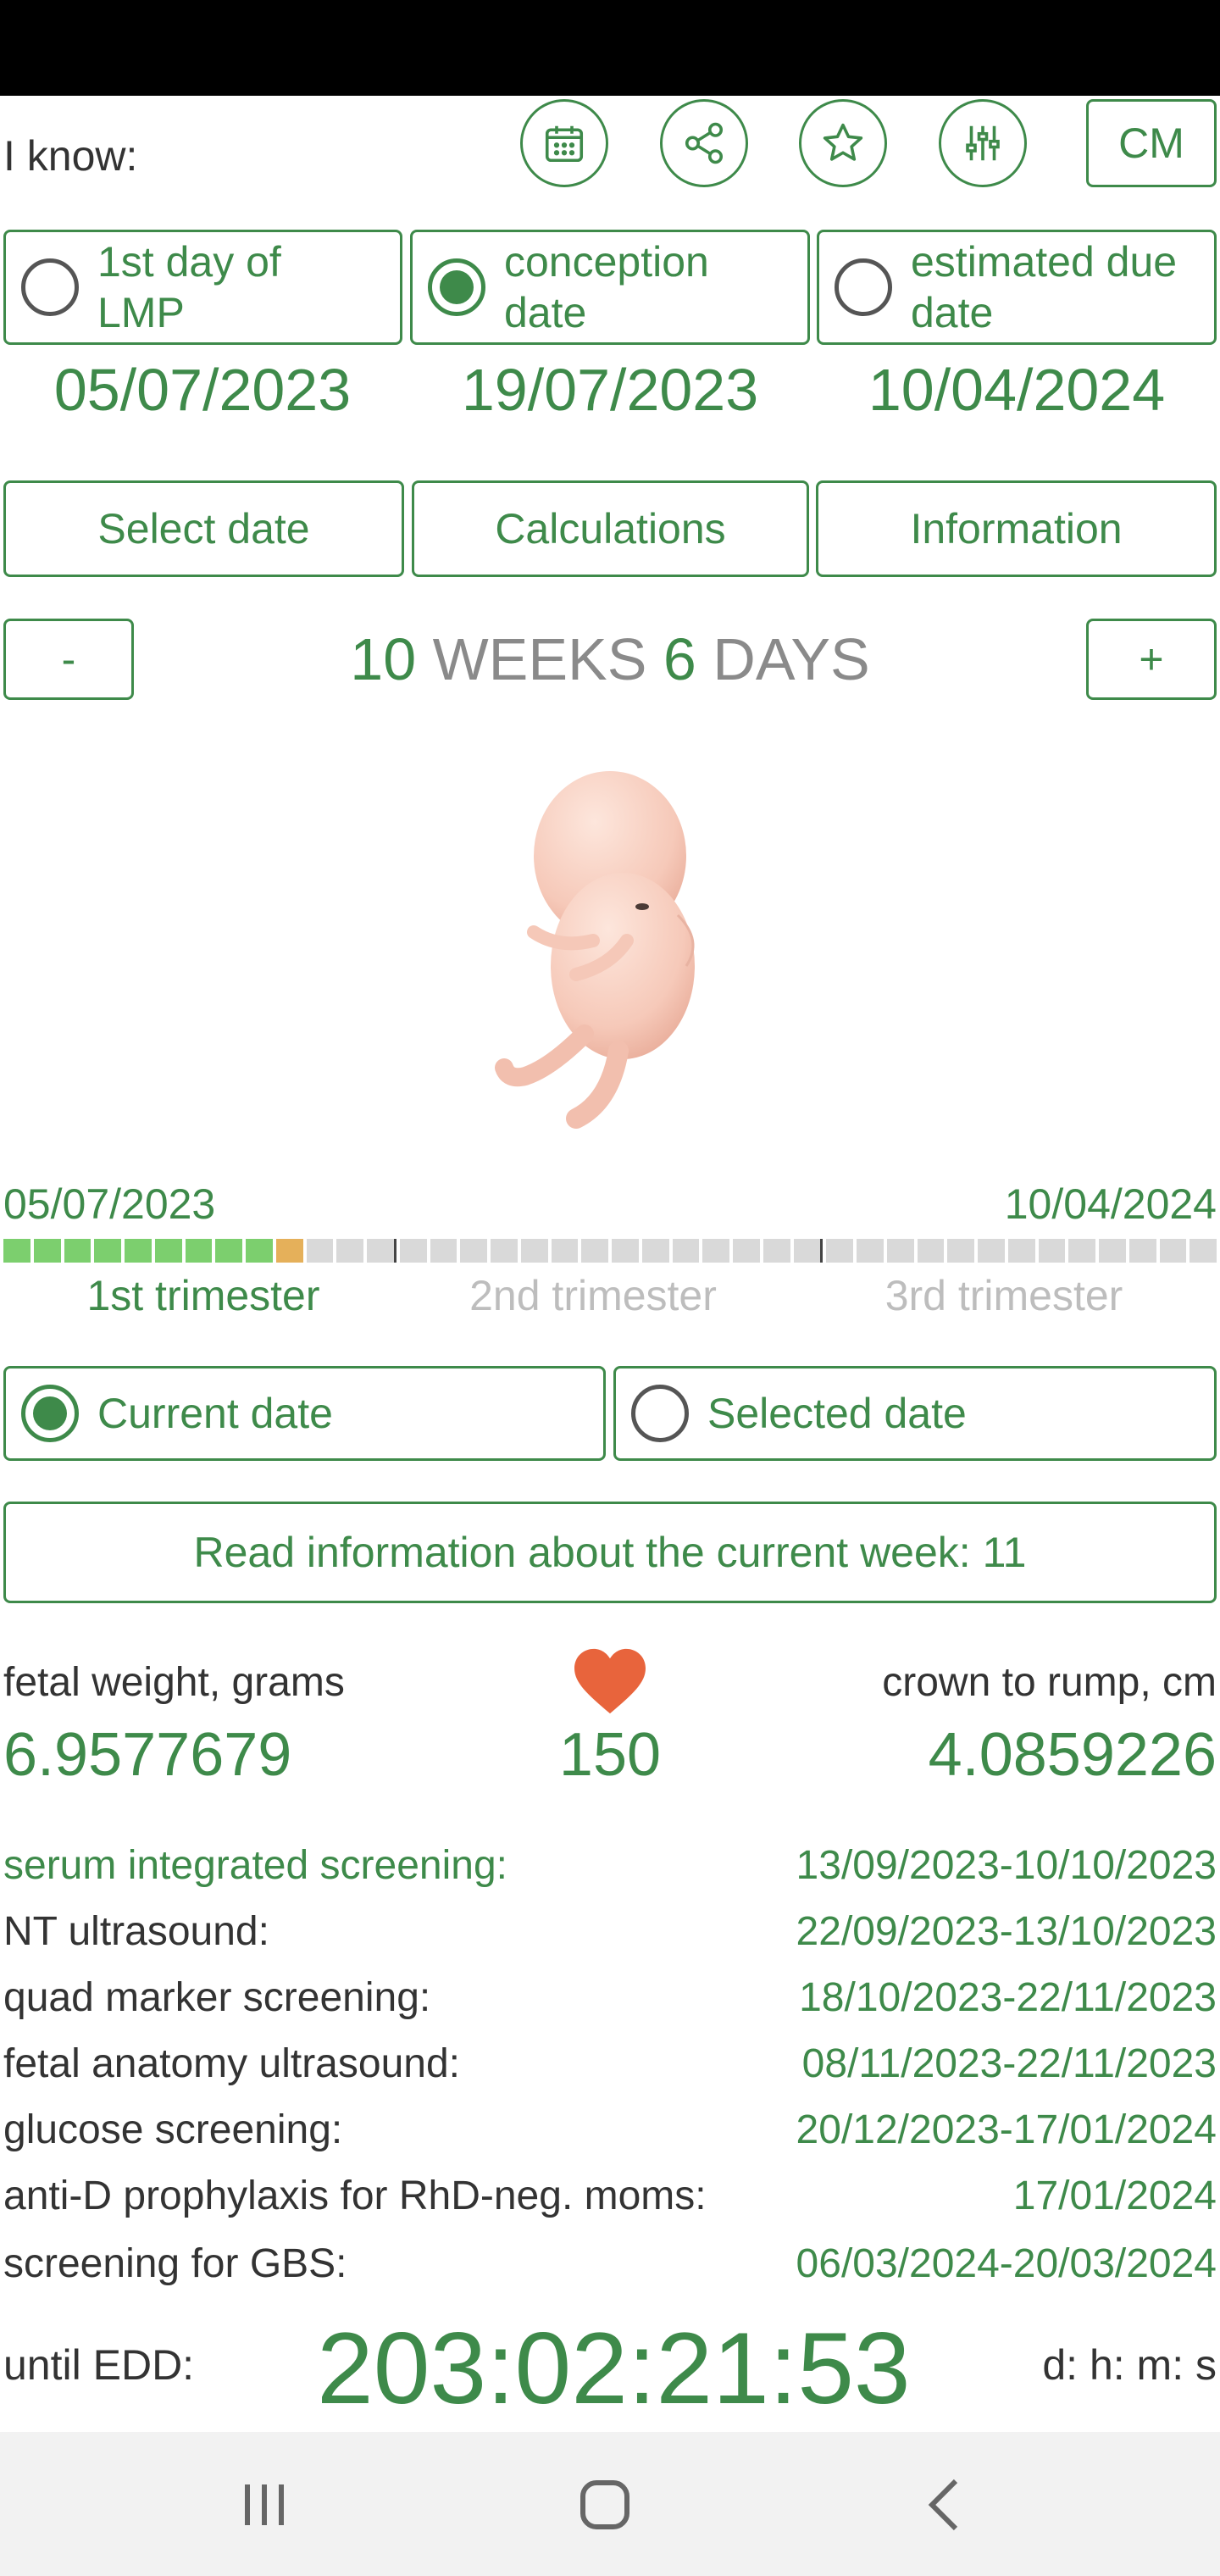  Describe the element at coordinates (264, 2505) in the screenshot. I see `recent-apps-icon` at that location.